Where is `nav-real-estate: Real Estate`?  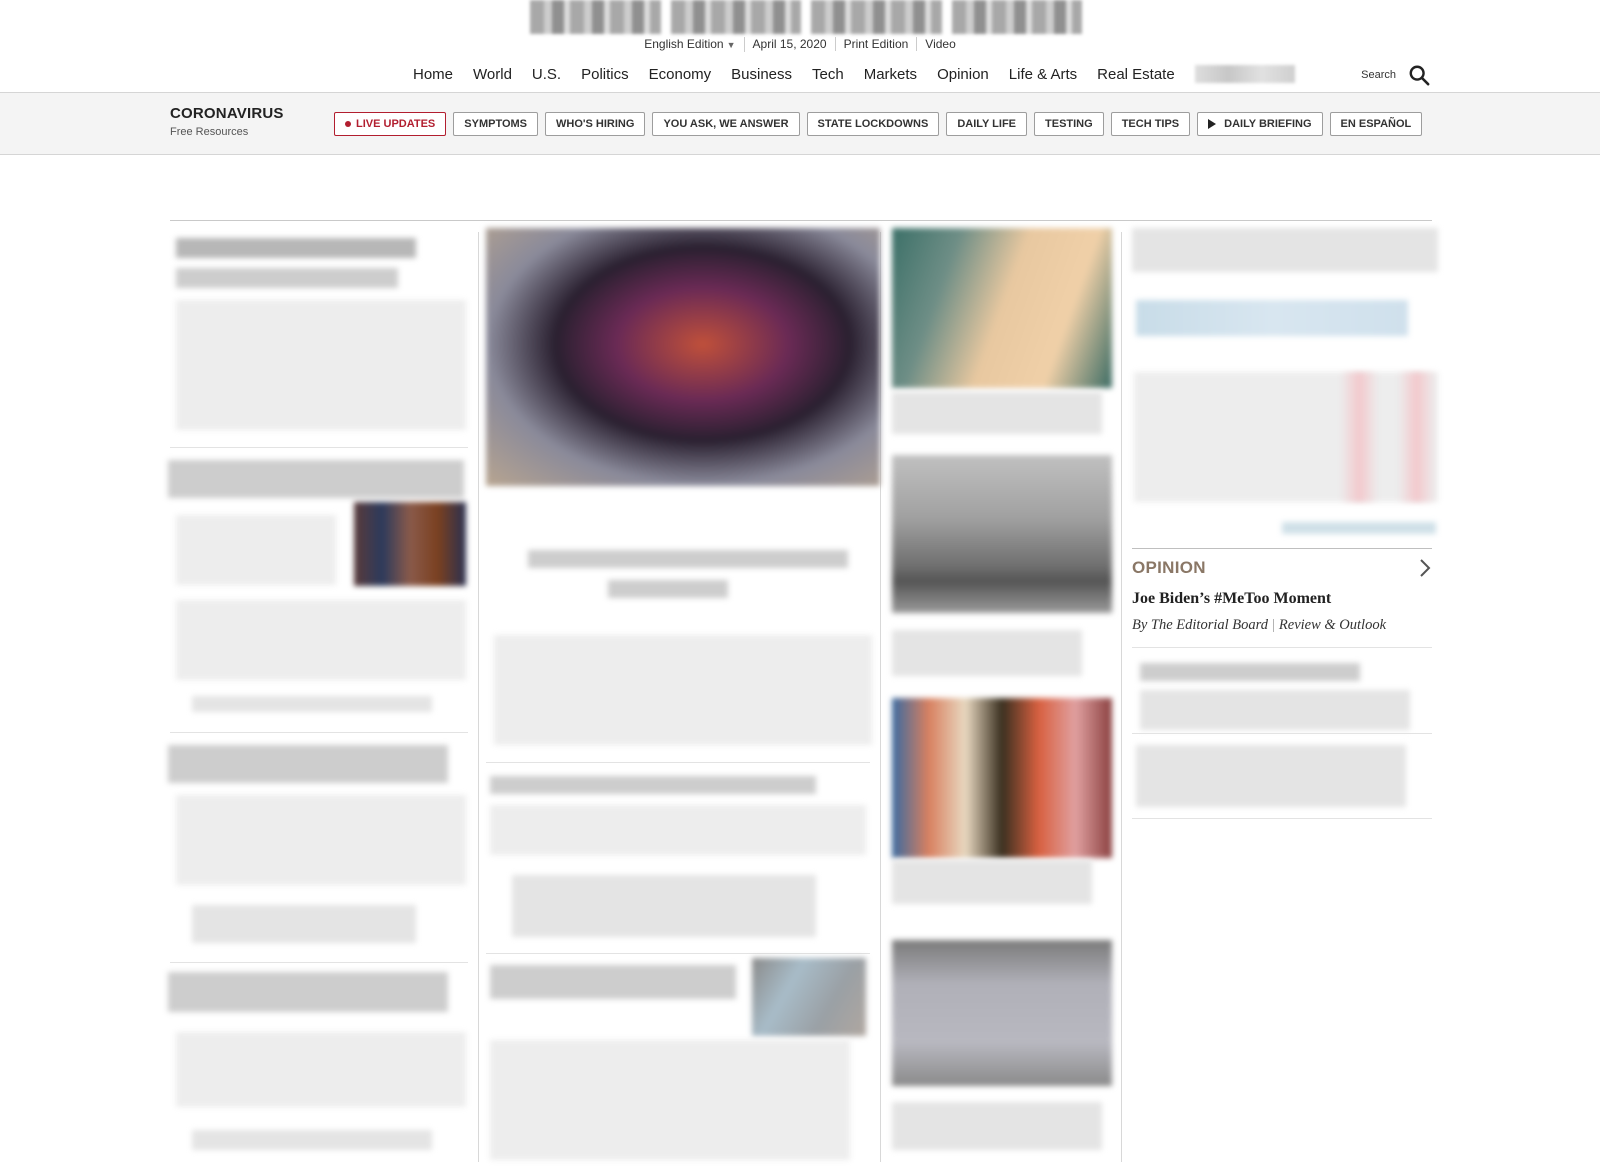 nav-real-estate: Real Estate is located at coordinates (1136, 75).